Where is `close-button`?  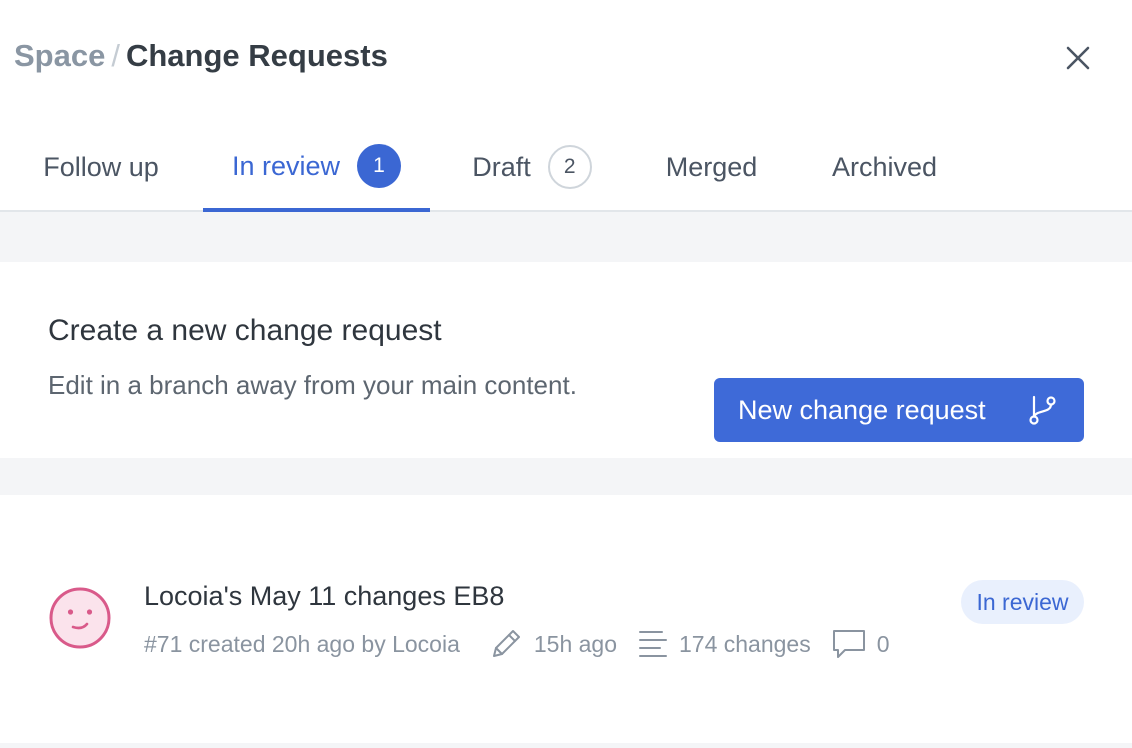 close-button is located at coordinates (1078, 58).